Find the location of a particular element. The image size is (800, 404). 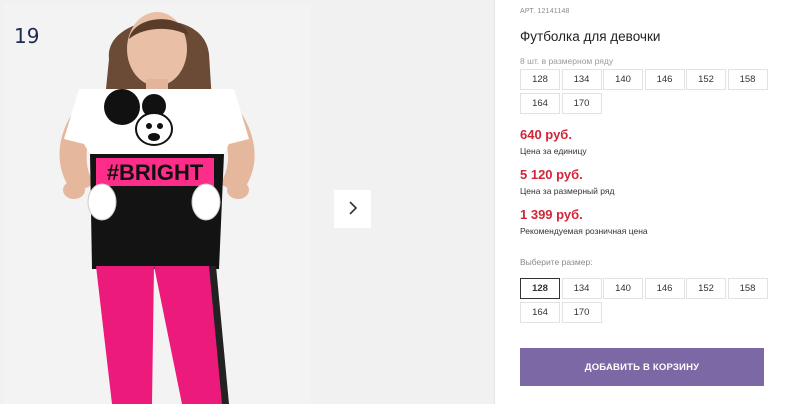

pack-size-cell: 170 is located at coordinates (581, 103).